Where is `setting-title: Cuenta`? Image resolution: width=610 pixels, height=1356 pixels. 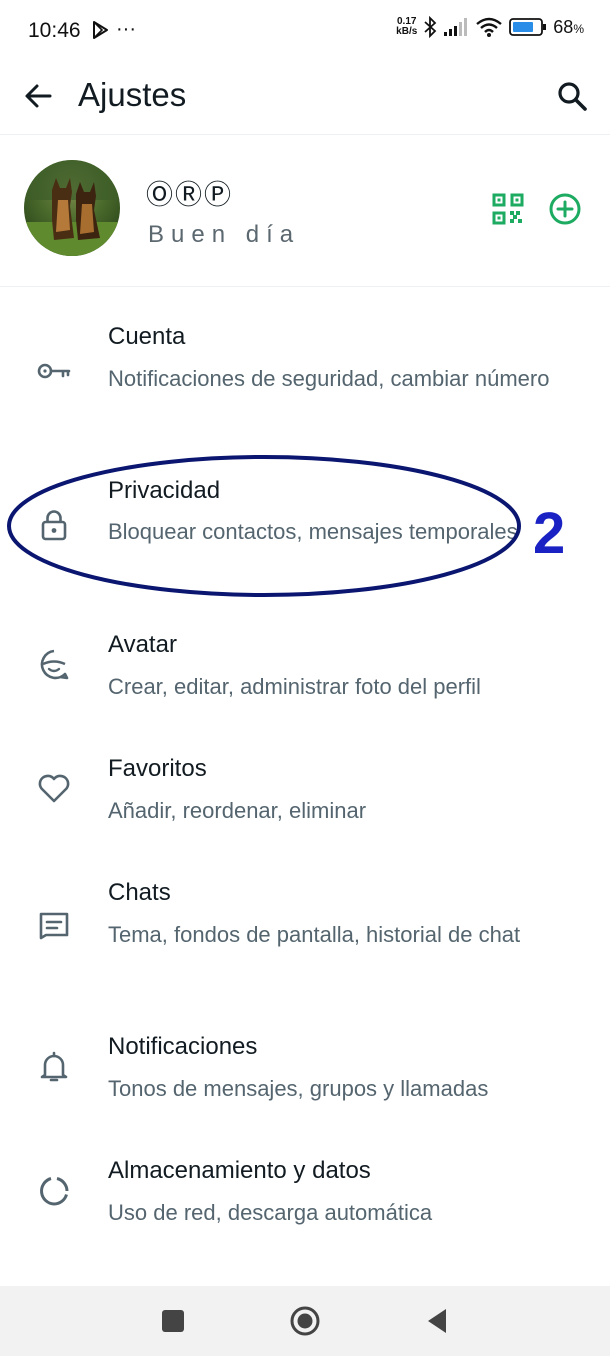 setting-title: Cuenta is located at coordinates (147, 336).